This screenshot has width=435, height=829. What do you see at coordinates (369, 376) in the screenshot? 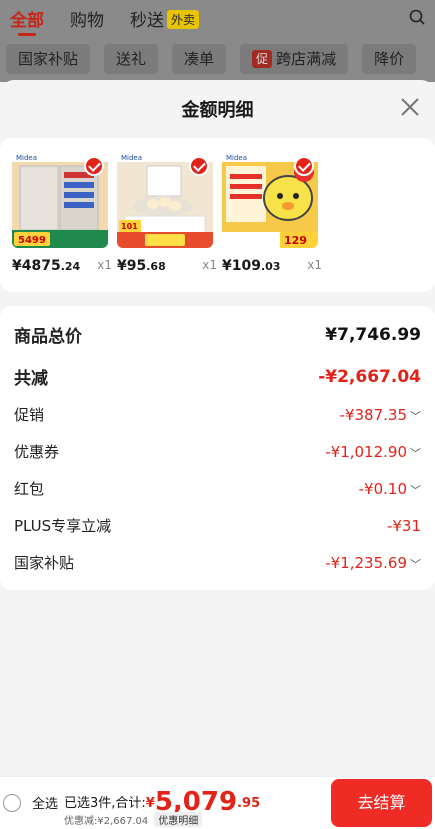
I see `row-value: -¥2,667.04` at bounding box center [369, 376].